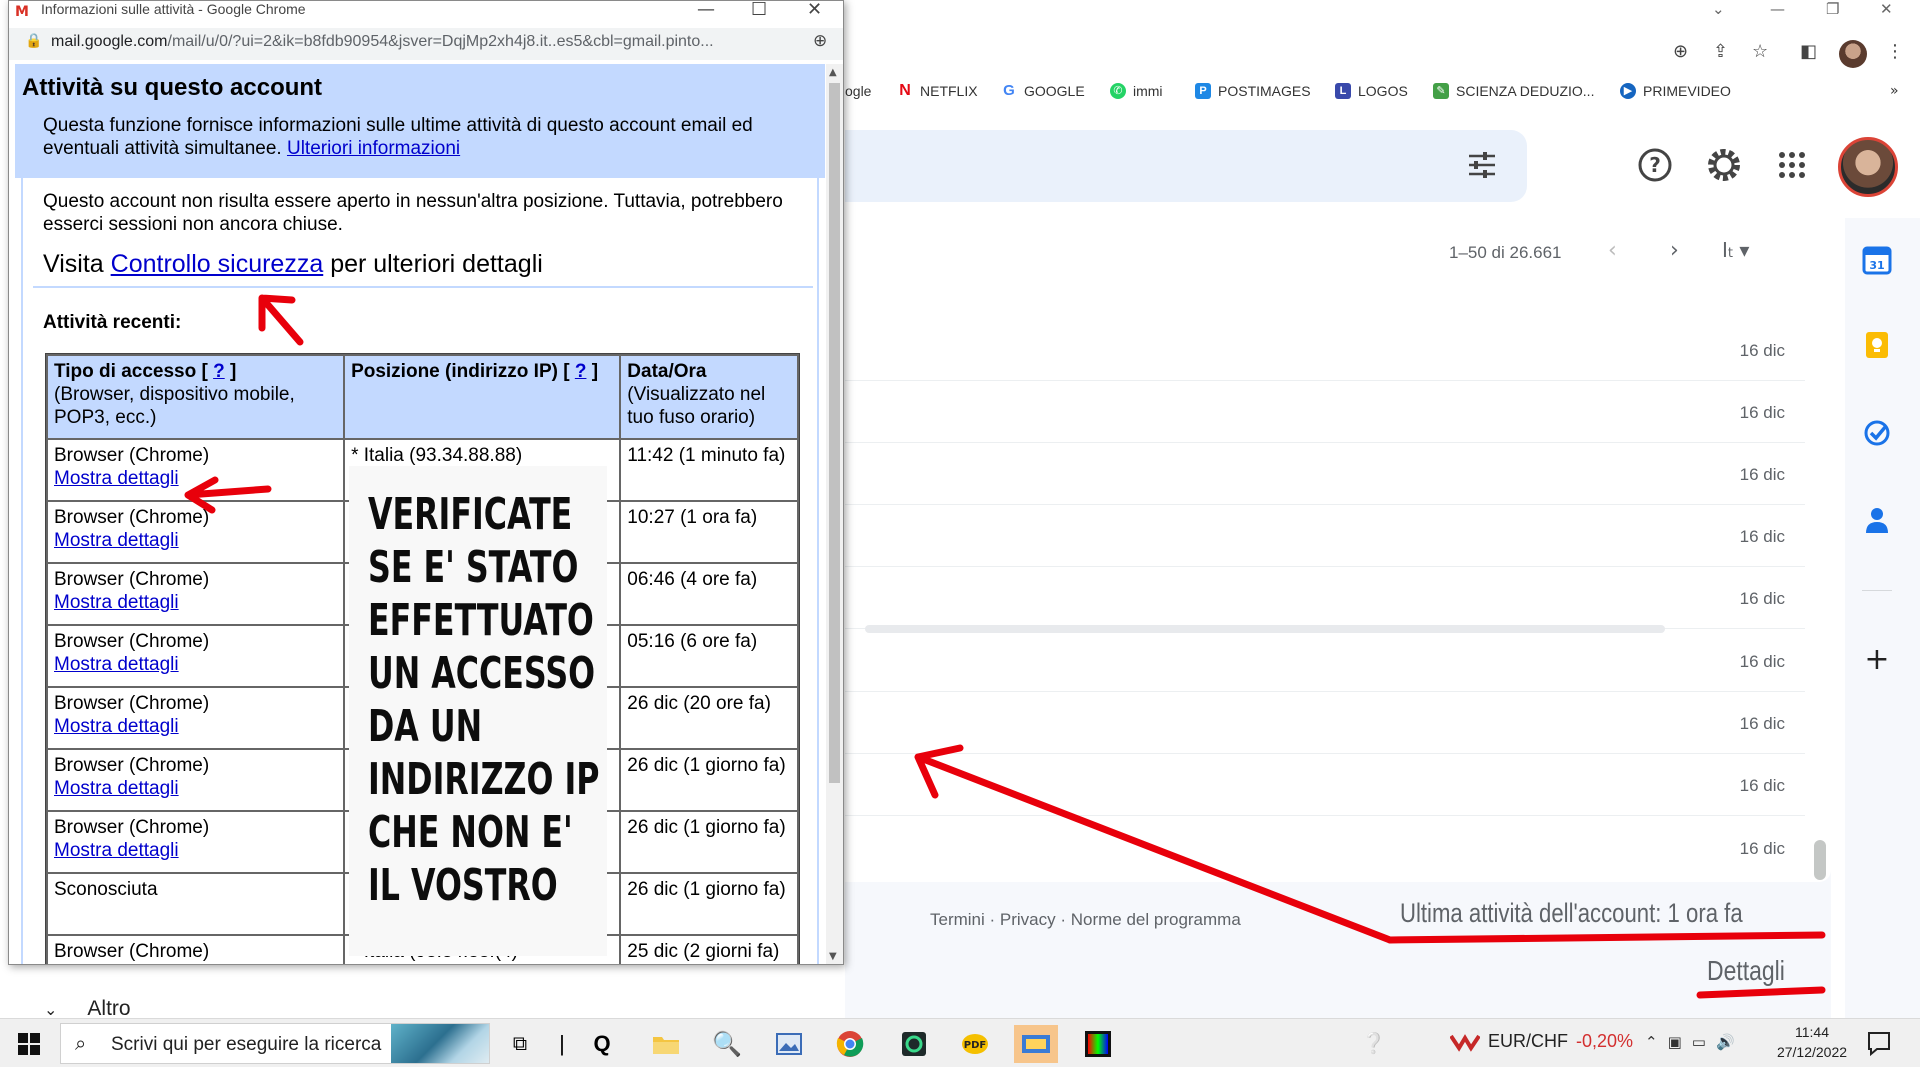 The width and height of the screenshot is (1920, 1067). What do you see at coordinates (1895, 51) in the screenshot?
I see `chrome-menu-icon: ⋮` at bounding box center [1895, 51].